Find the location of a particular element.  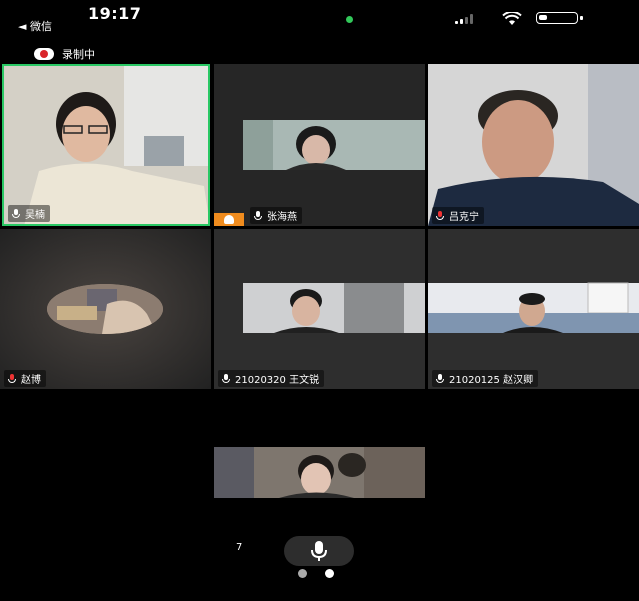

name-tag: 21020125 赵汉卿 is located at coordinates (485, 378).